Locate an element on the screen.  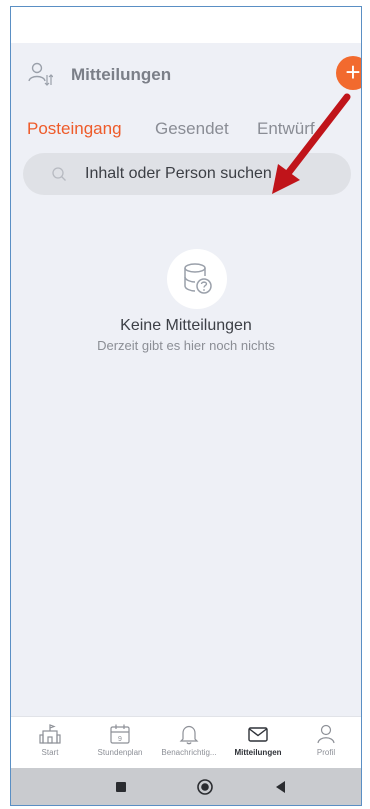
empty-inbox-icon is located at coordinates (197, 279).